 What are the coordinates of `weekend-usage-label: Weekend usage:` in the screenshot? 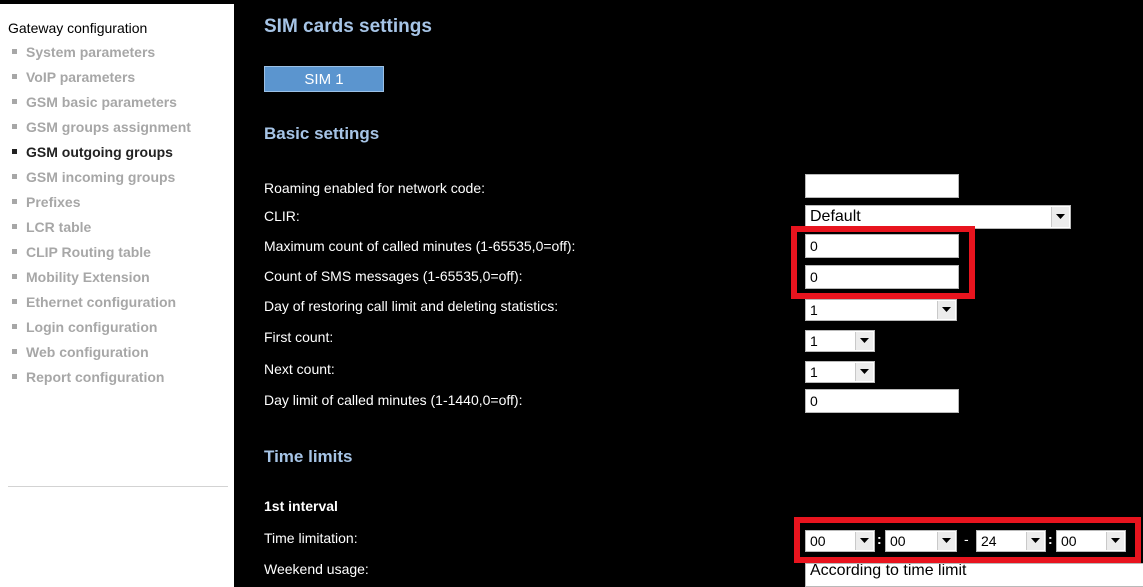 It's located at (316, 569).